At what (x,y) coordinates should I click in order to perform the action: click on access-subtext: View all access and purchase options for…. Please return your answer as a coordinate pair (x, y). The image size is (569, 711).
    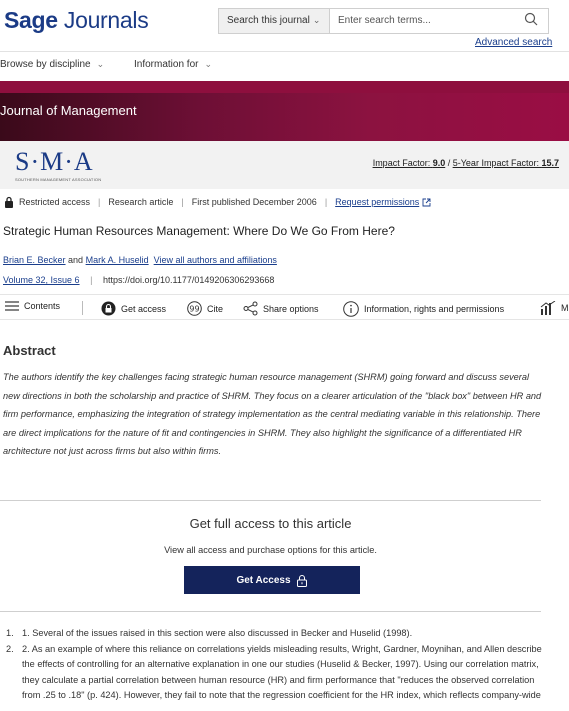
    Looking at the image, I should click on (270, 550).